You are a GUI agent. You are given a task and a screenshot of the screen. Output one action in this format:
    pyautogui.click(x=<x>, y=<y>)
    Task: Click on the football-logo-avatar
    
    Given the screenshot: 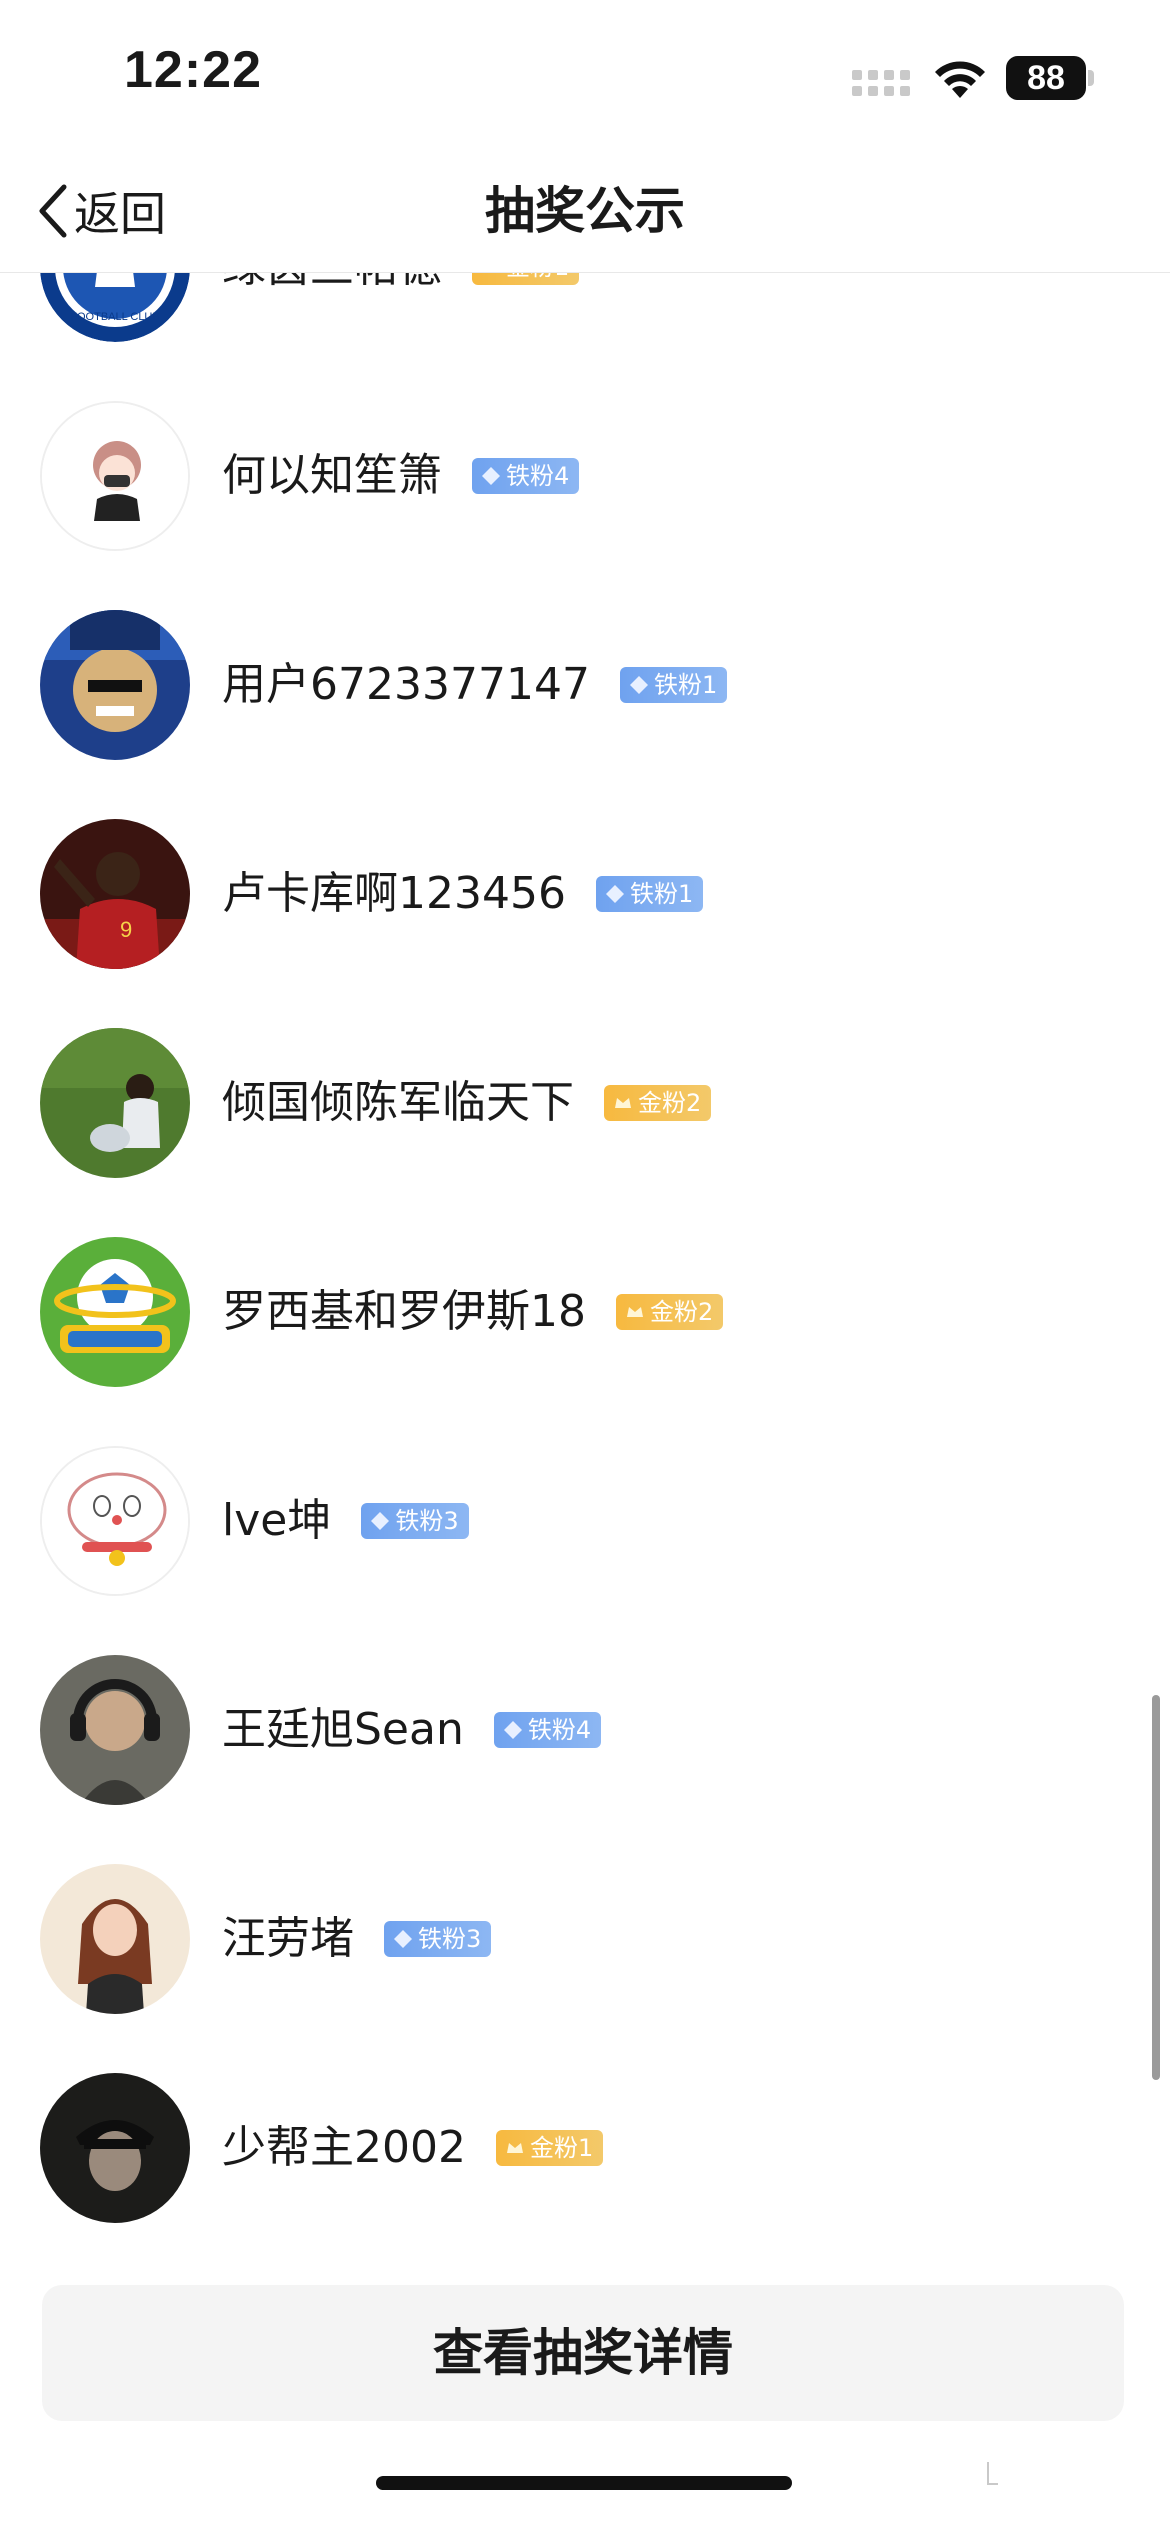 What is the action you would take?
    pyautogui.click(x=115, y=1312)
    